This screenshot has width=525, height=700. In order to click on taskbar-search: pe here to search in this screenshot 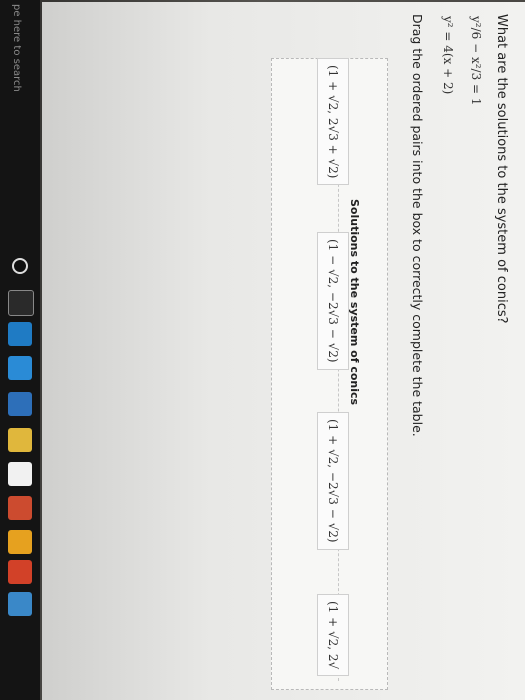, I will do `click(16, 48)`.